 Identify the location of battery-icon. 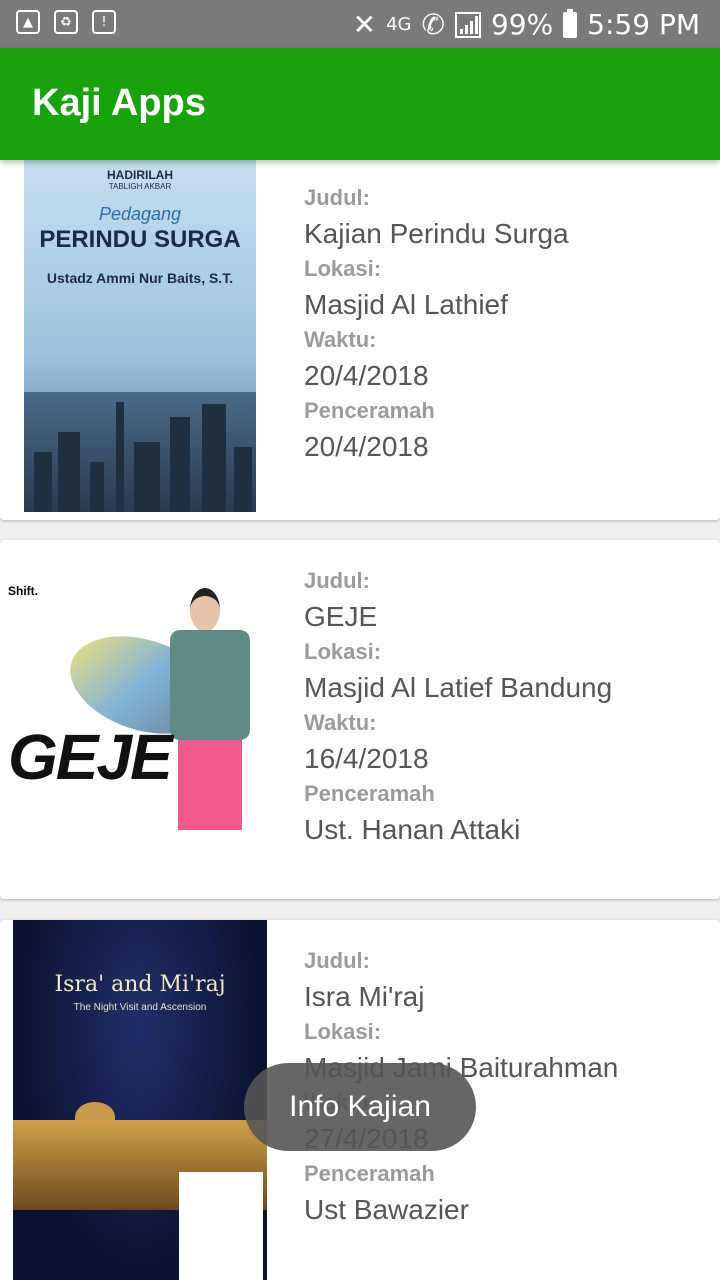
(570, 23).